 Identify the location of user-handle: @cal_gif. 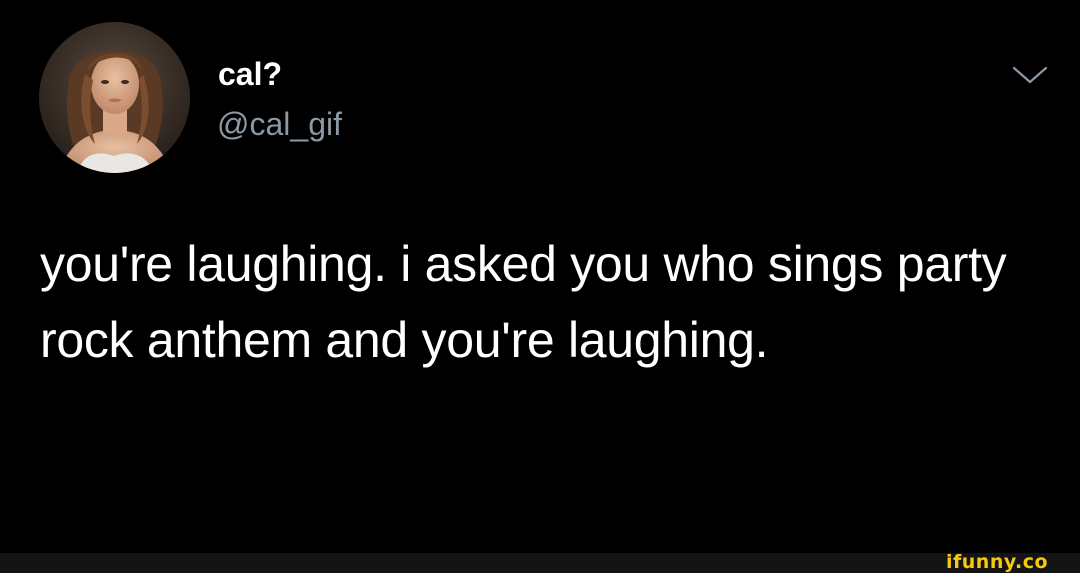
(279, 124).